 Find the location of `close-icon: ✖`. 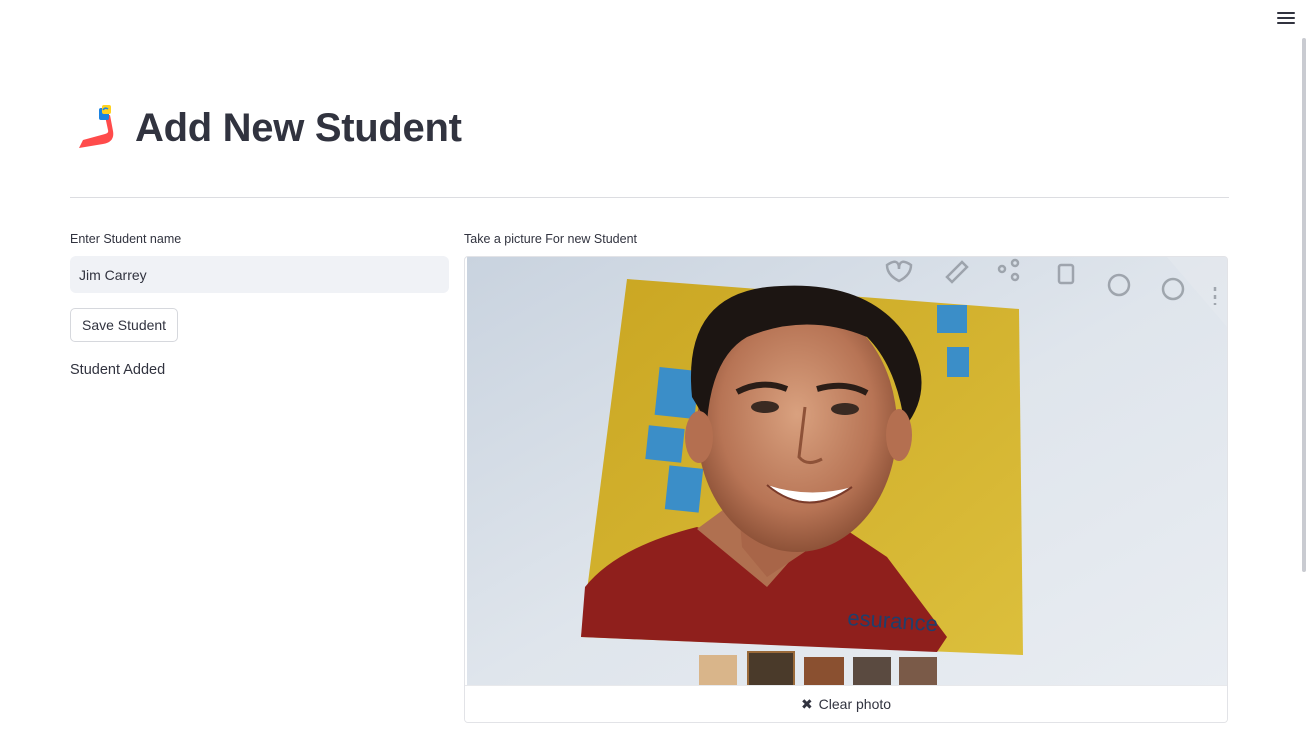

close-icon: ✖ is located at coordinates (806, 703).